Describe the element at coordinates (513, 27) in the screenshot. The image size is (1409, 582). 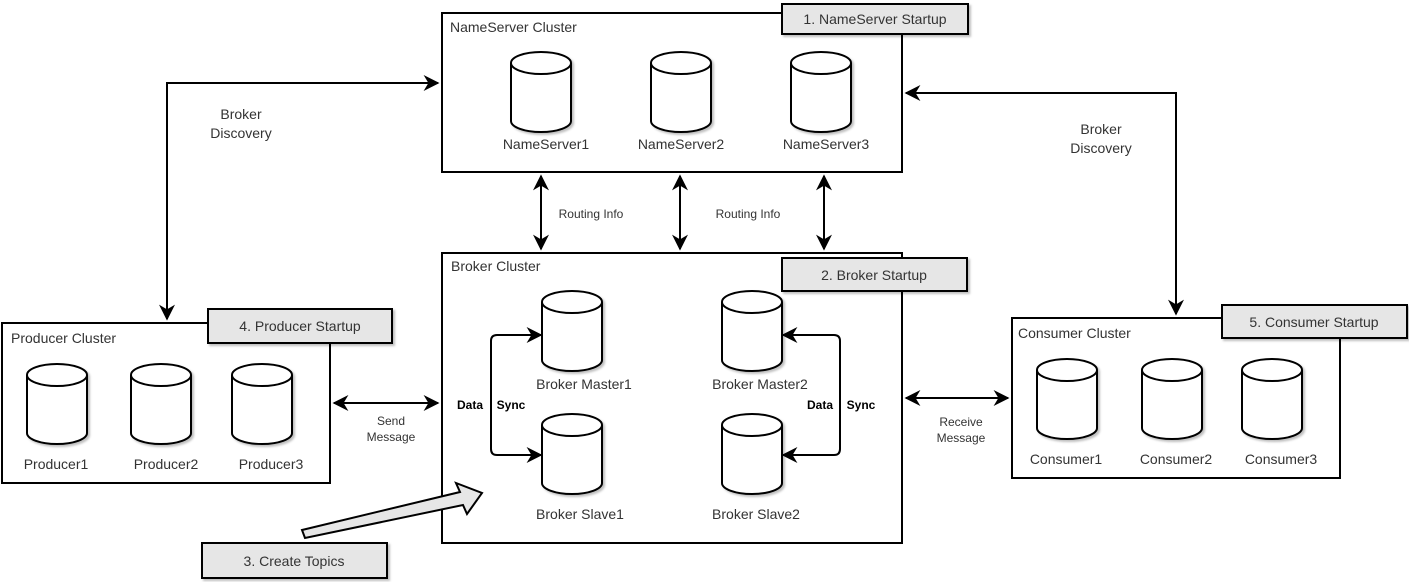
I see `nameserver-cluster-title: NameServer Cluster` at that location.